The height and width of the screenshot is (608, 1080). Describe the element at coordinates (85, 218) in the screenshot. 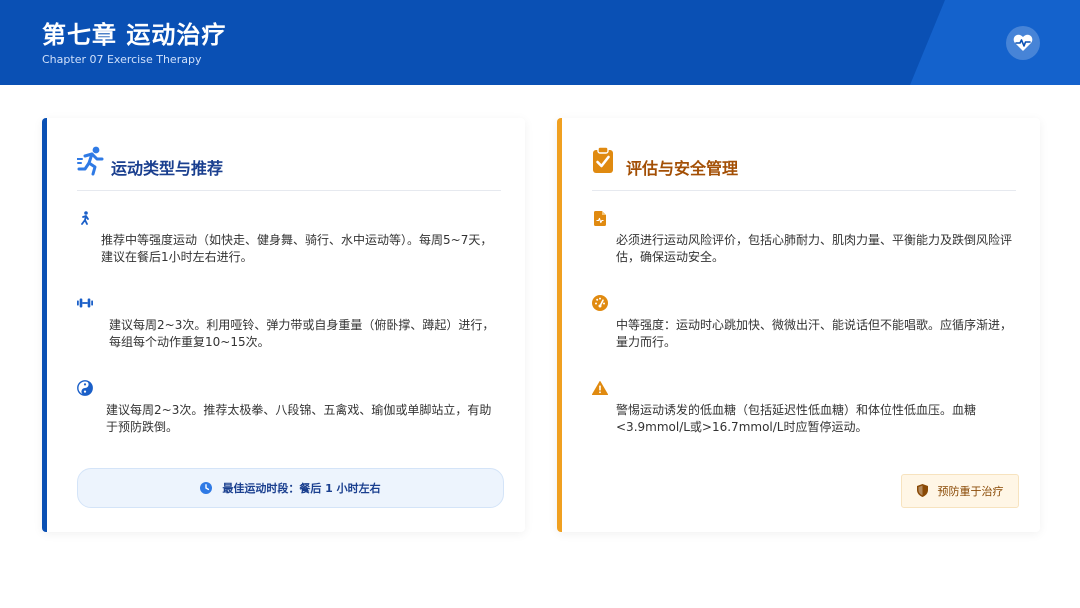

I see `walking-person-icon` at that location.